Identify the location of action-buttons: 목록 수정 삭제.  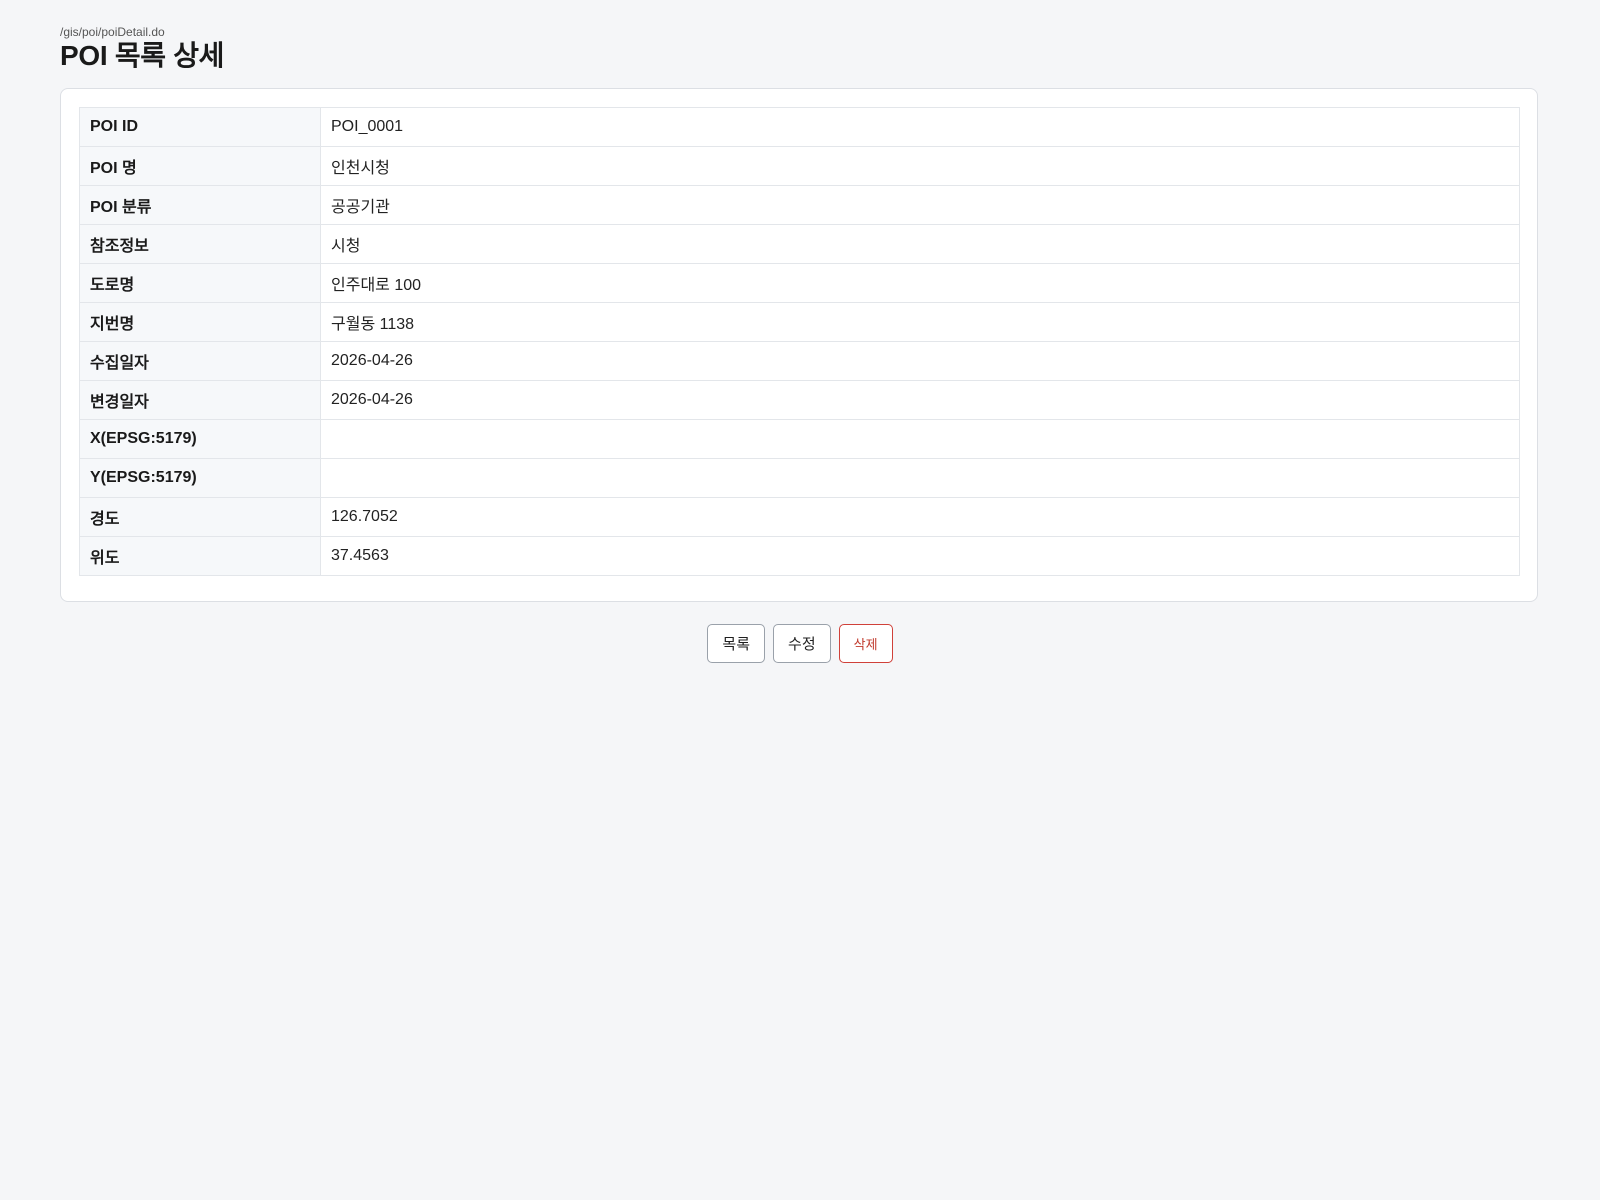
(800, 643).